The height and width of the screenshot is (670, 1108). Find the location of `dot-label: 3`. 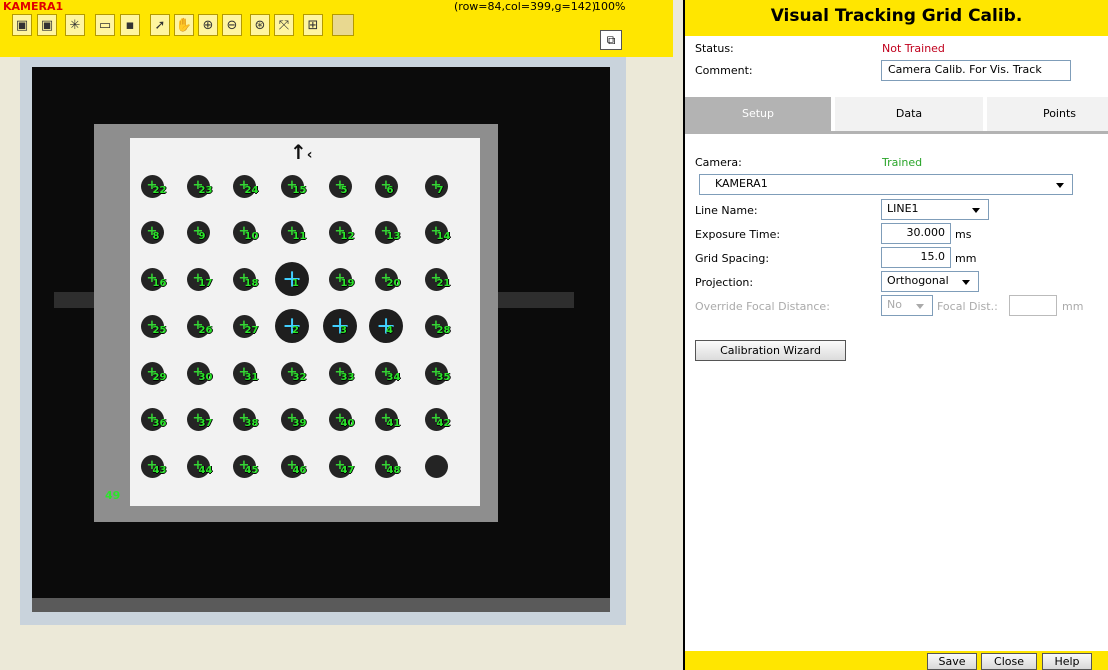

dot-label: 3 is located at coordinates (343, 330).